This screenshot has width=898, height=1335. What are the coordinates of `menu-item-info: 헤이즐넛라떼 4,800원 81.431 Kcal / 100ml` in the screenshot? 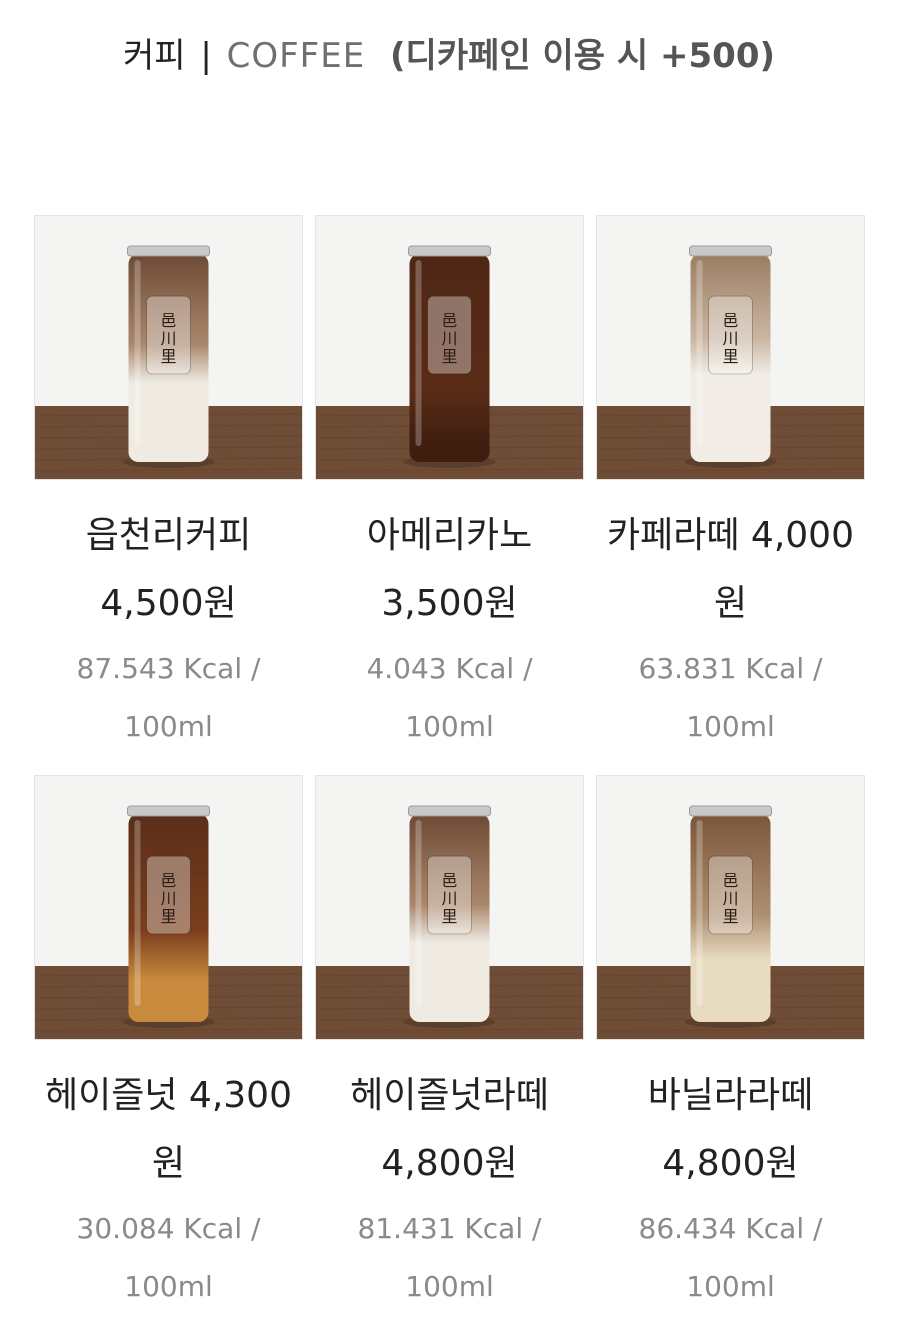 It's located at (449, 1189).